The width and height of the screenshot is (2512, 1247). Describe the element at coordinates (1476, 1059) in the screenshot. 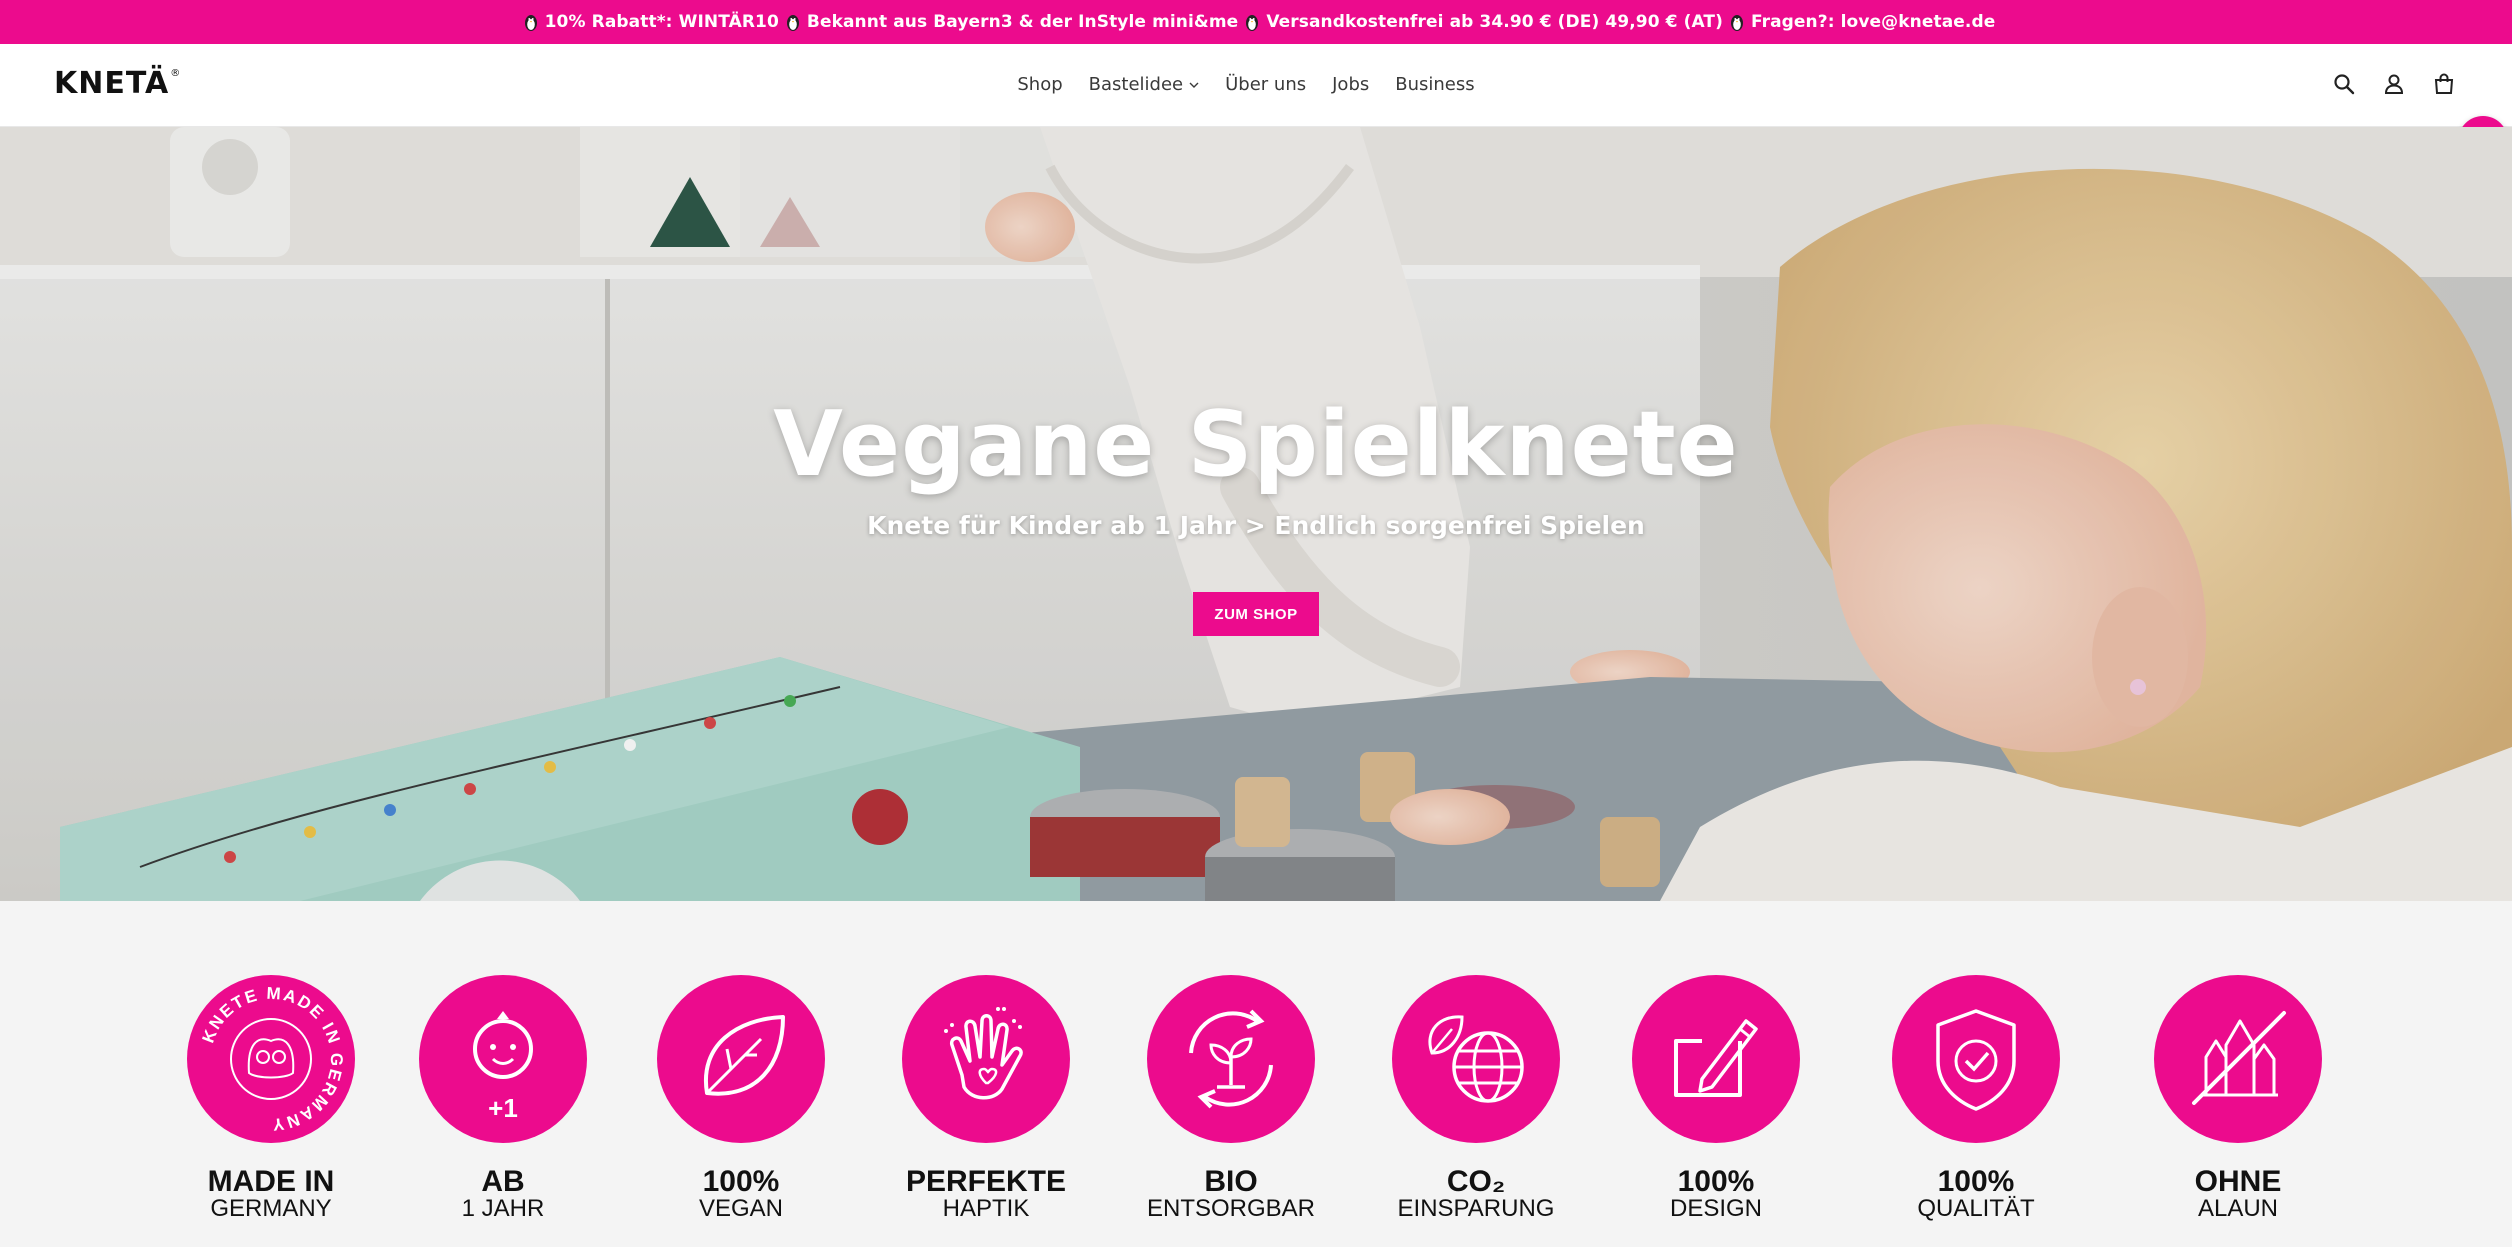

I see `globe-leaf-icon` at that location.